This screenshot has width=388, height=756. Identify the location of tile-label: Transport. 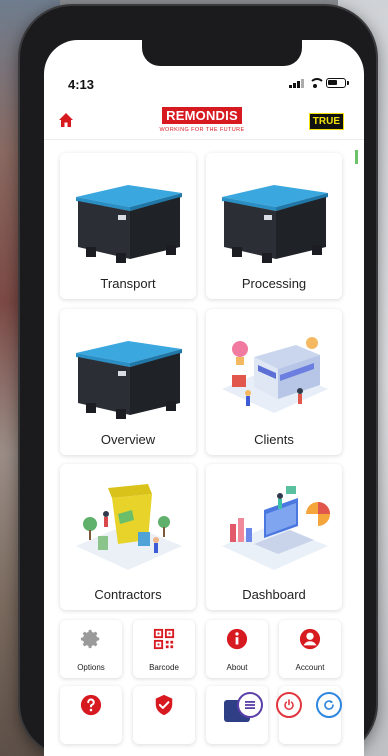
(128, 283).